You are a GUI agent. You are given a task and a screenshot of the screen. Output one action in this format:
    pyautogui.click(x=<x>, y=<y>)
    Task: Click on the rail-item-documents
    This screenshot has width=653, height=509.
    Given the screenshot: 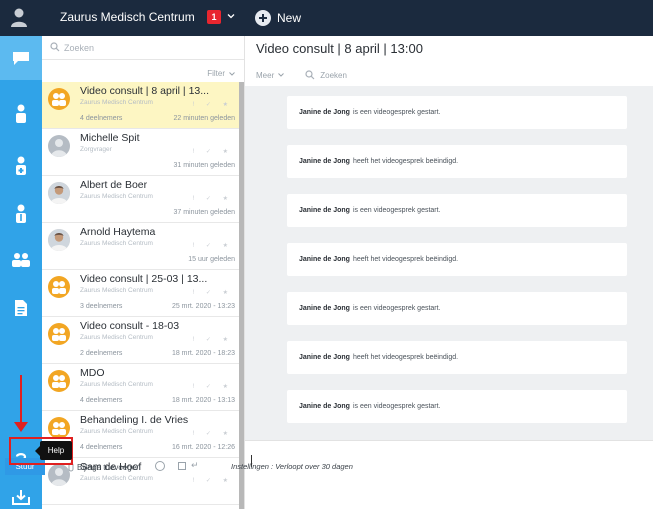 What is the action you would take?
    pyautogui.click(x=21, y=308)
    